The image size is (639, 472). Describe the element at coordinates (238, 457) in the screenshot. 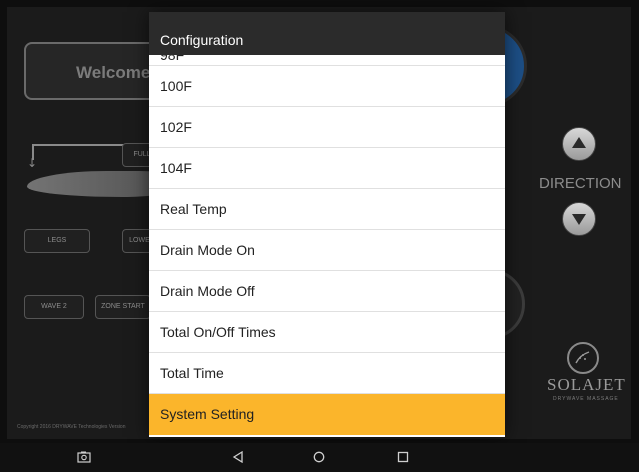

I see `back-icon` at that location.